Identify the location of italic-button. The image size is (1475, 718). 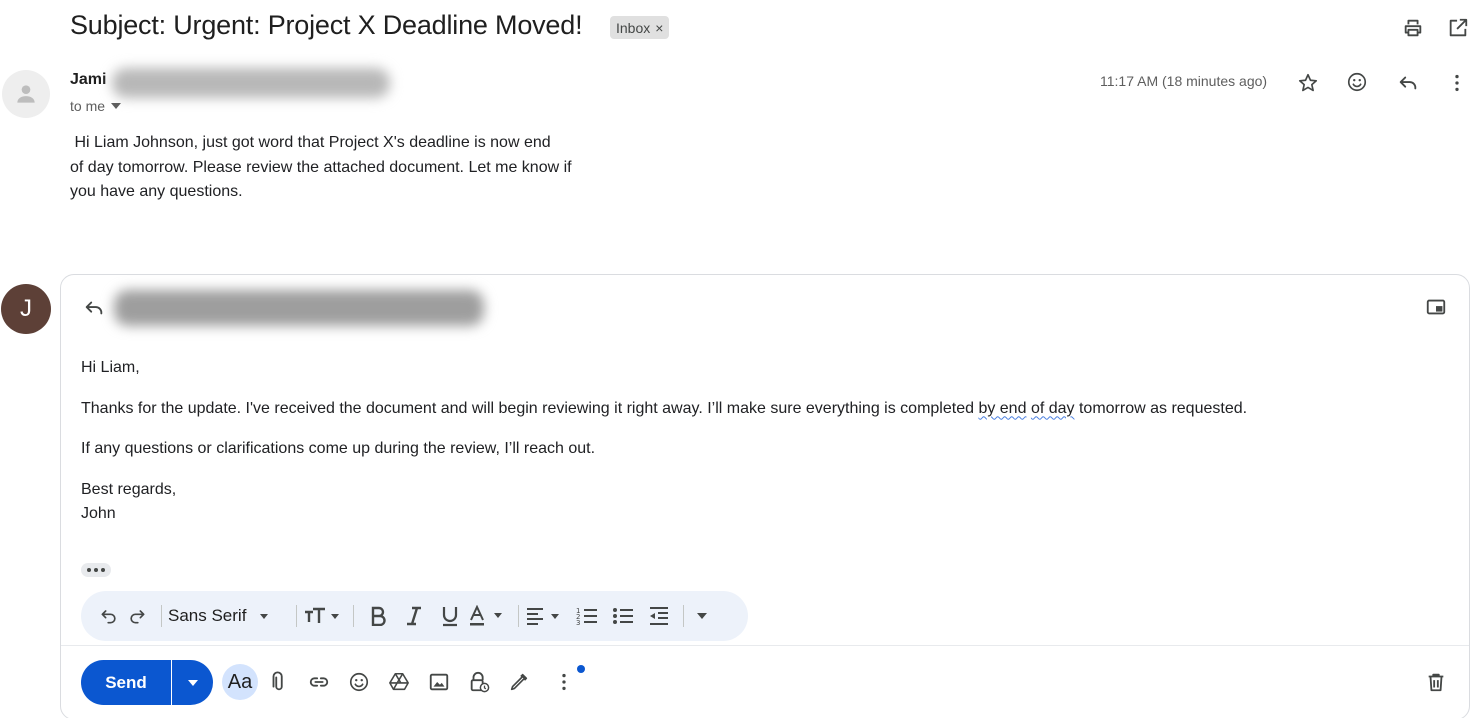
(414, 616).